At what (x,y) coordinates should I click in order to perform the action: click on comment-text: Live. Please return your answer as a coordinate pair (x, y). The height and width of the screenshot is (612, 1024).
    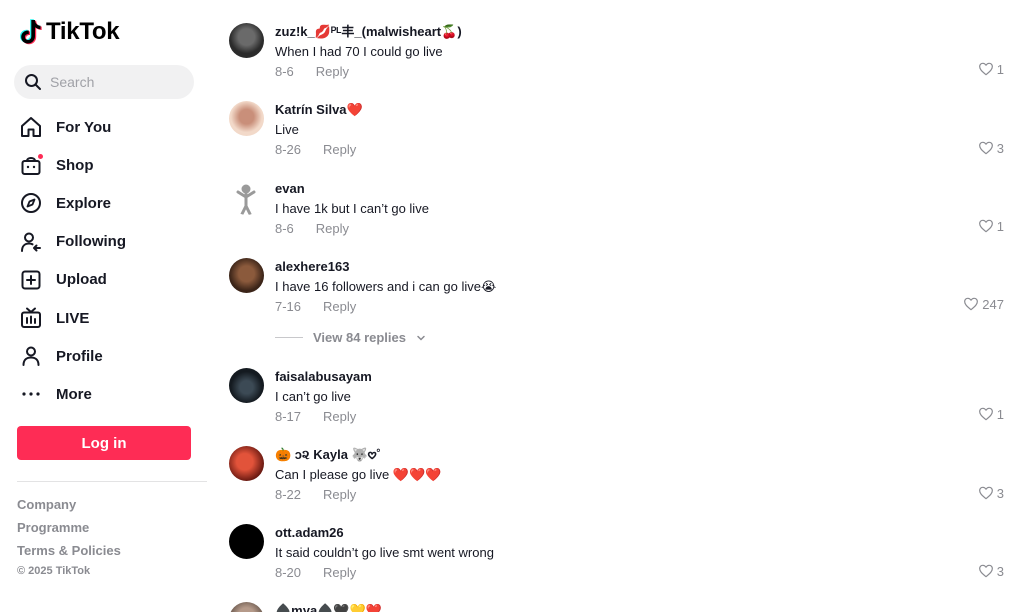
    Looking at the image, I should click on (287, 129).